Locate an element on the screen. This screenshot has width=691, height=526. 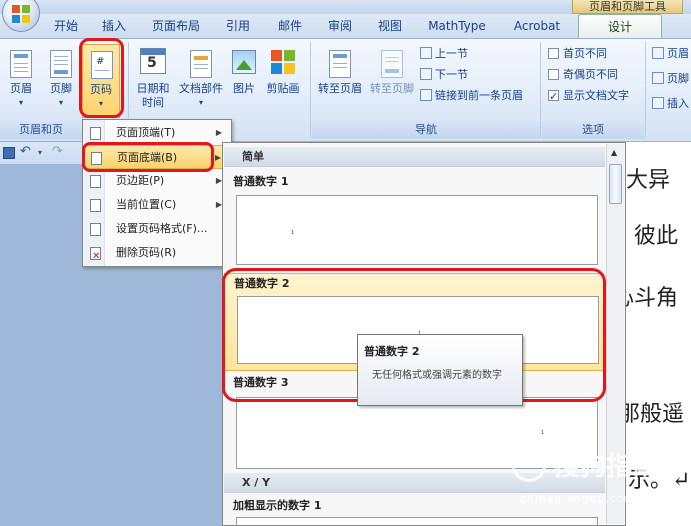
goto-header-label: 转至页眉 is located at coordinates (340, 88).